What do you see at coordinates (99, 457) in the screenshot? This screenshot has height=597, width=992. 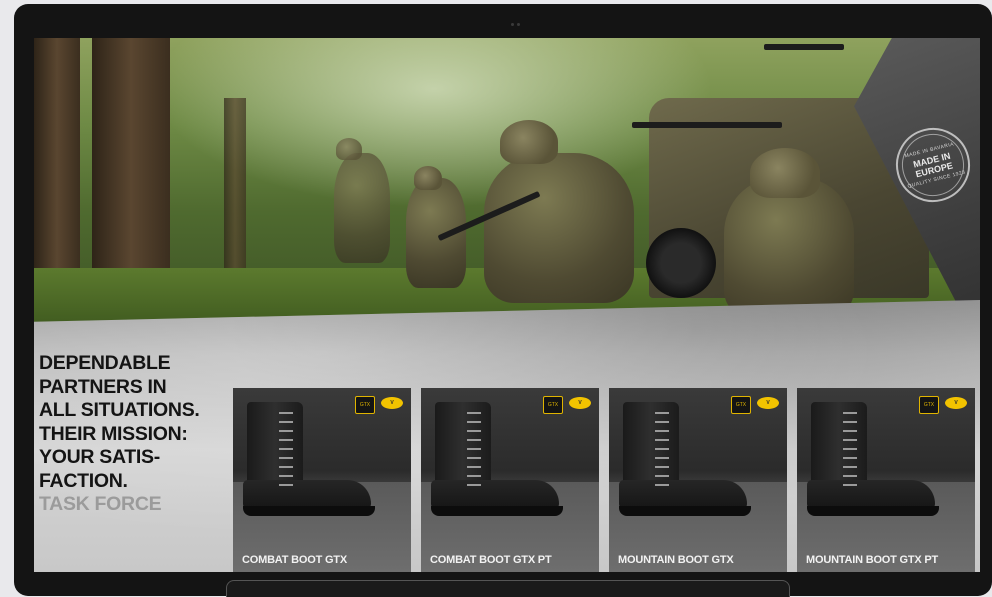 I see `headline-line: YOUR SATIS-` at bounding box center [99, 457].